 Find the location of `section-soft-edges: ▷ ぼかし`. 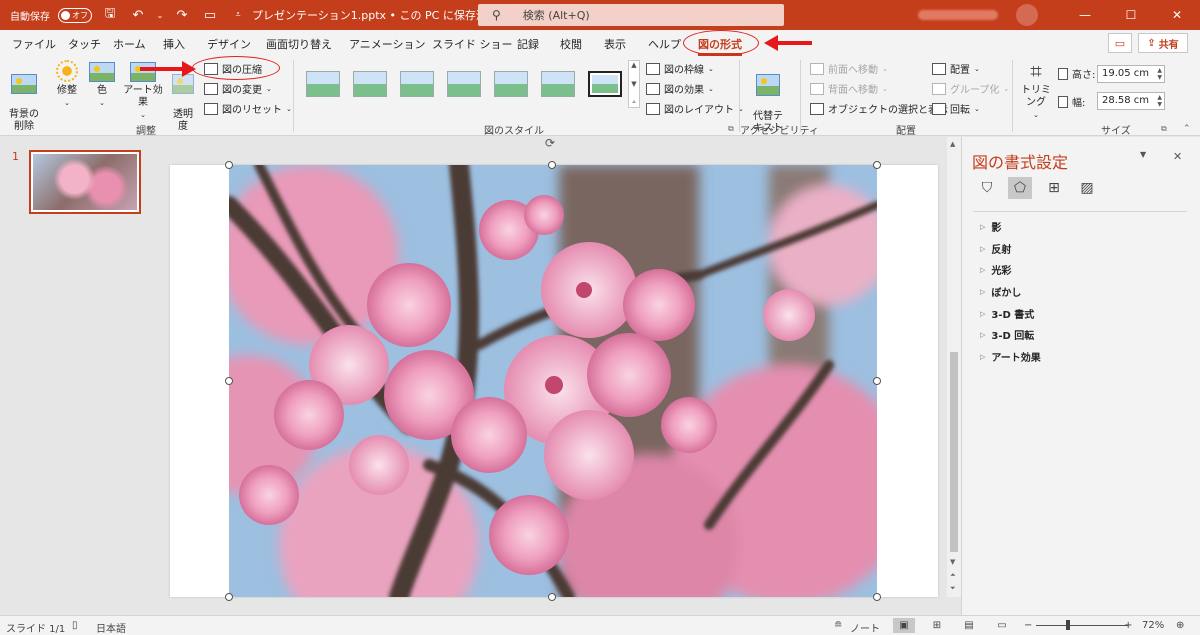

section-soft-edges: ▷ ぼかし is located at coordinates (1000, 292).